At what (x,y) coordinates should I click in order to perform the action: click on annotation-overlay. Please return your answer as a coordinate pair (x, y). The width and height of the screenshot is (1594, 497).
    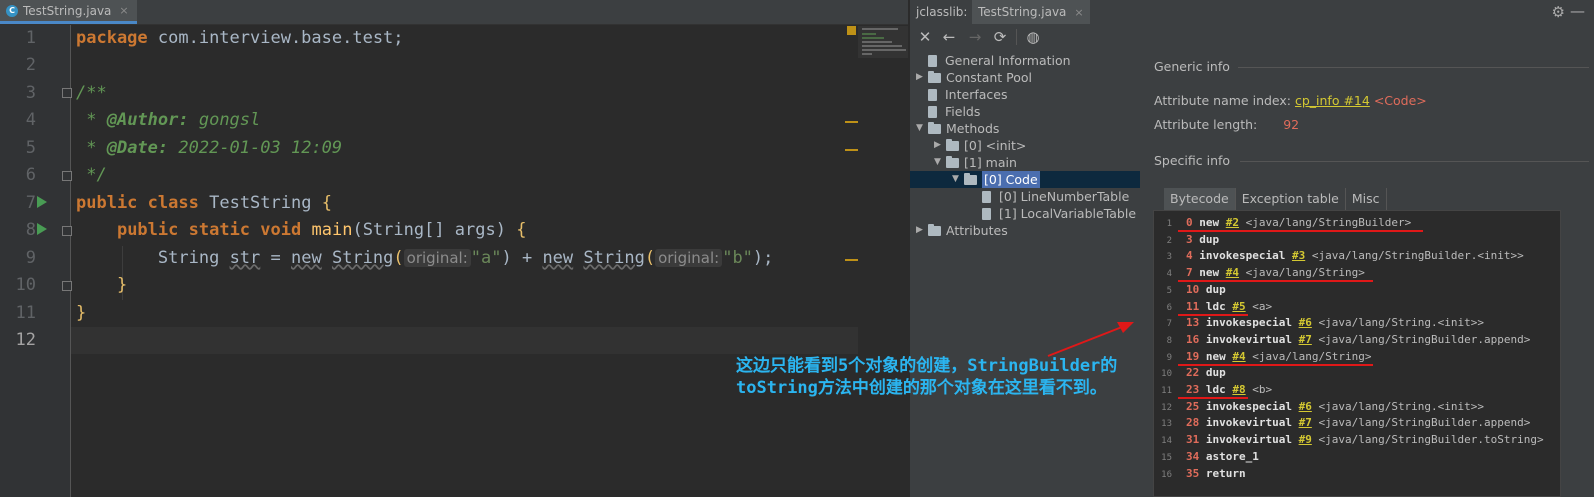
    Looking at the image, I should click on (1090, 339).